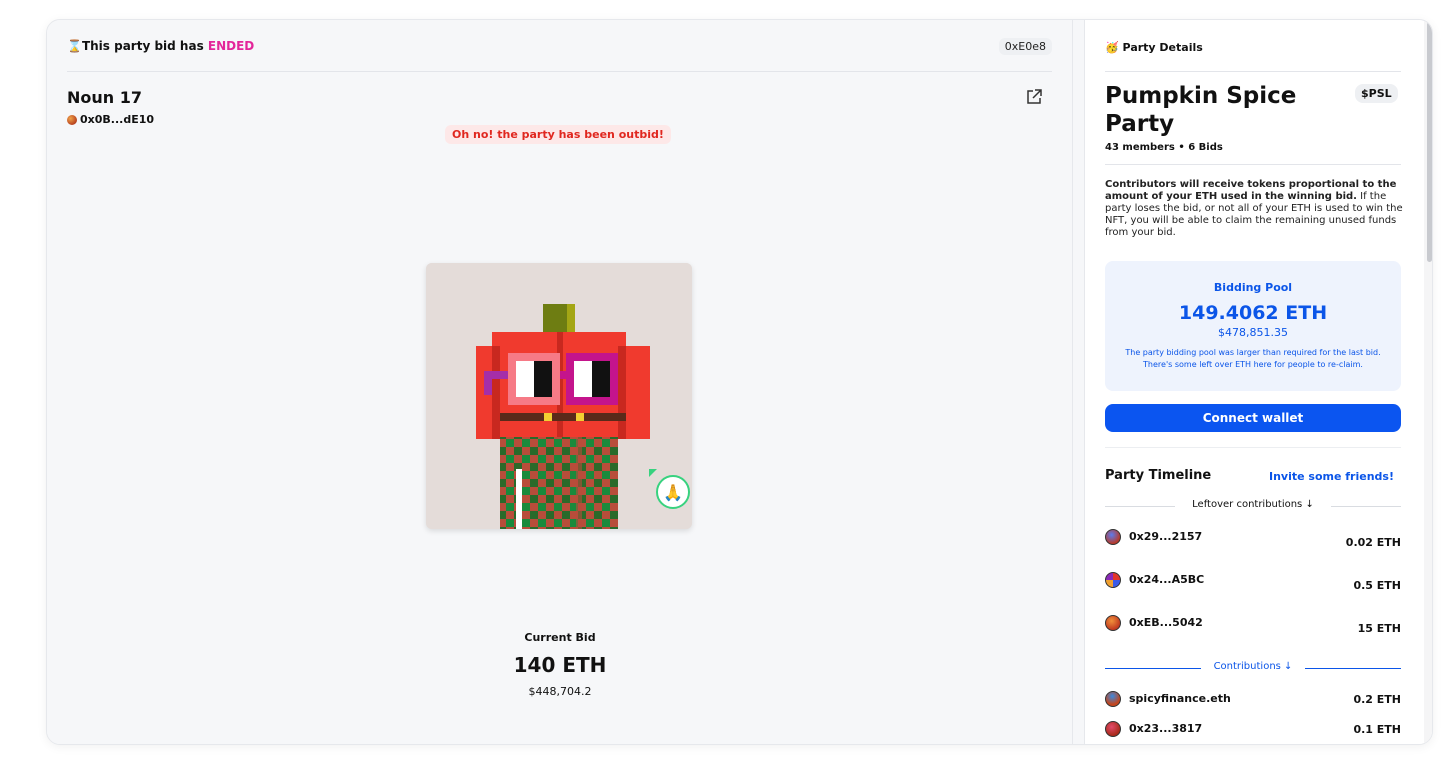  I want to click on party-members: 43 members • 6 Bids, so click(1164, 147).